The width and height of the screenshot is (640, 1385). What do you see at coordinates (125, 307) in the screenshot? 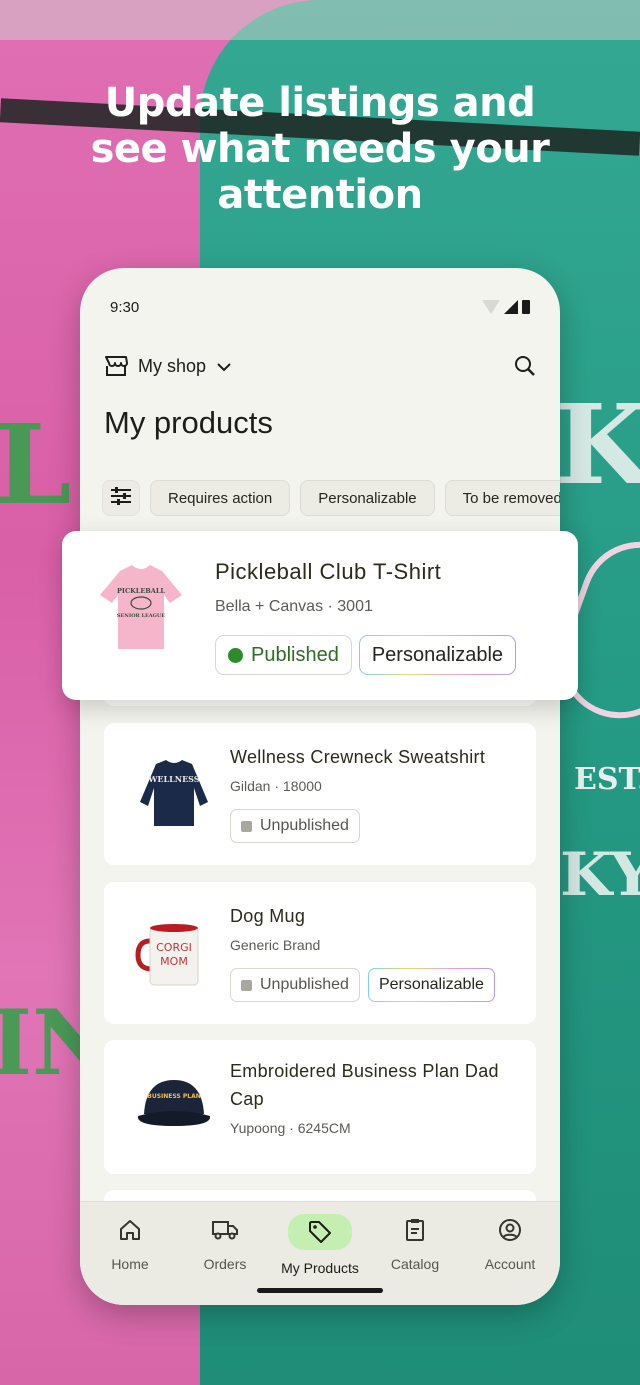
I see `status-time: 9:30` at bounding box center [125, 307].